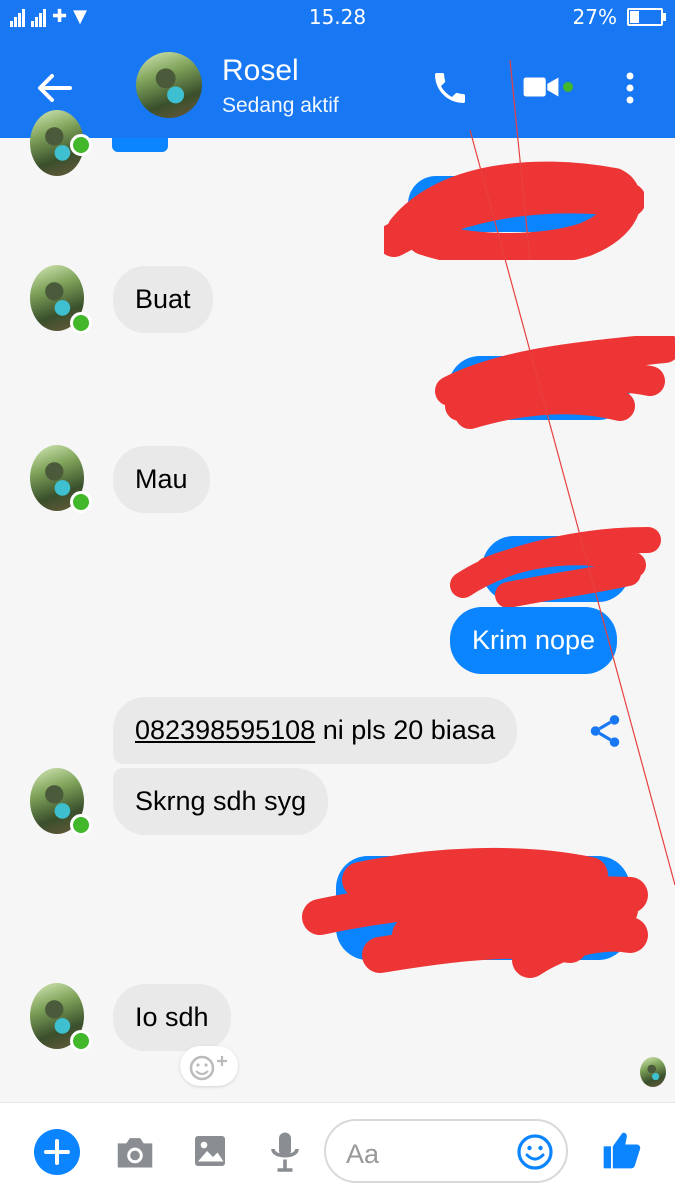  I want to click on emoji-icon, so click(535, 1152).